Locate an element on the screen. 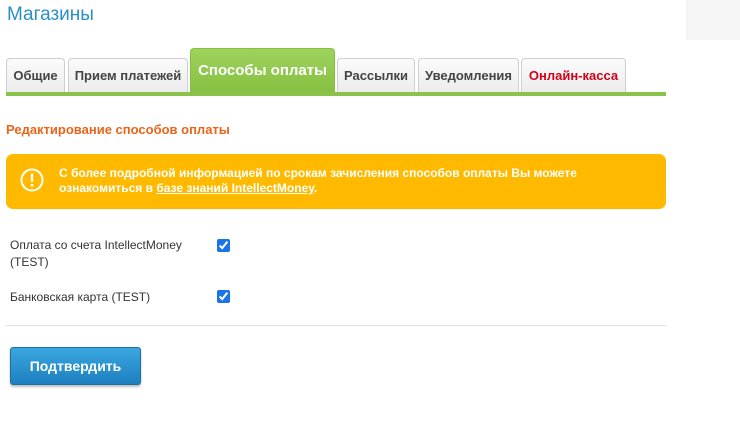  tab-mailings: Рассылки is located at coordinates (376, 75).